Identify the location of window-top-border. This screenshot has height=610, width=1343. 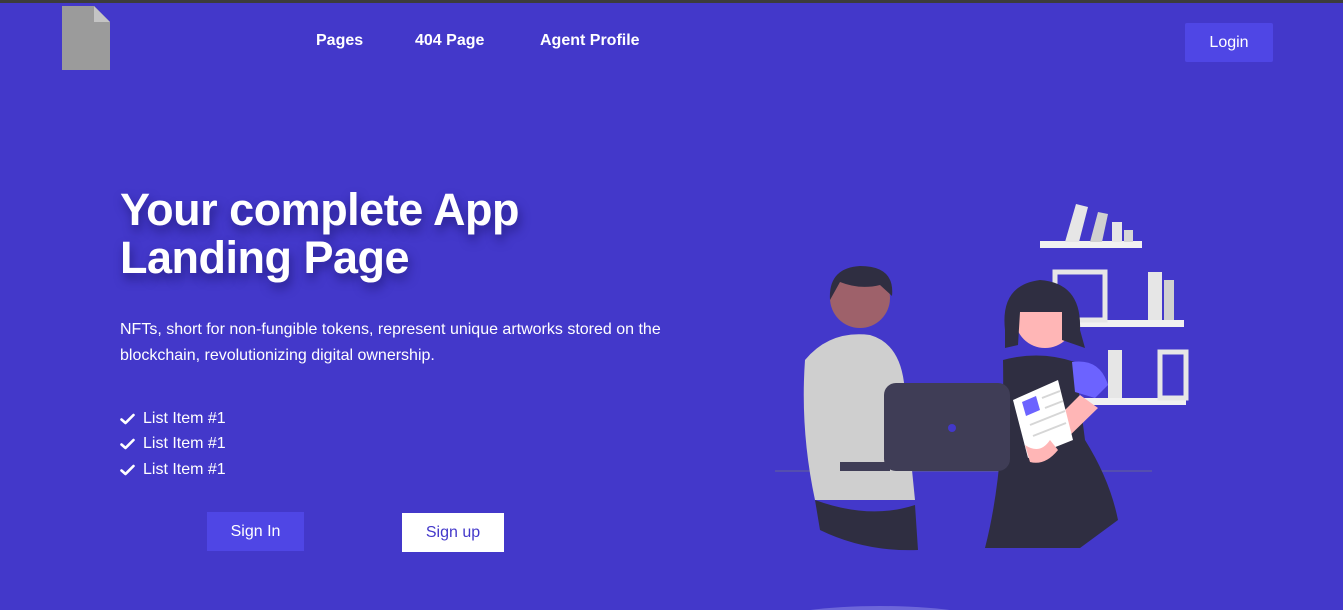
(671, 1).